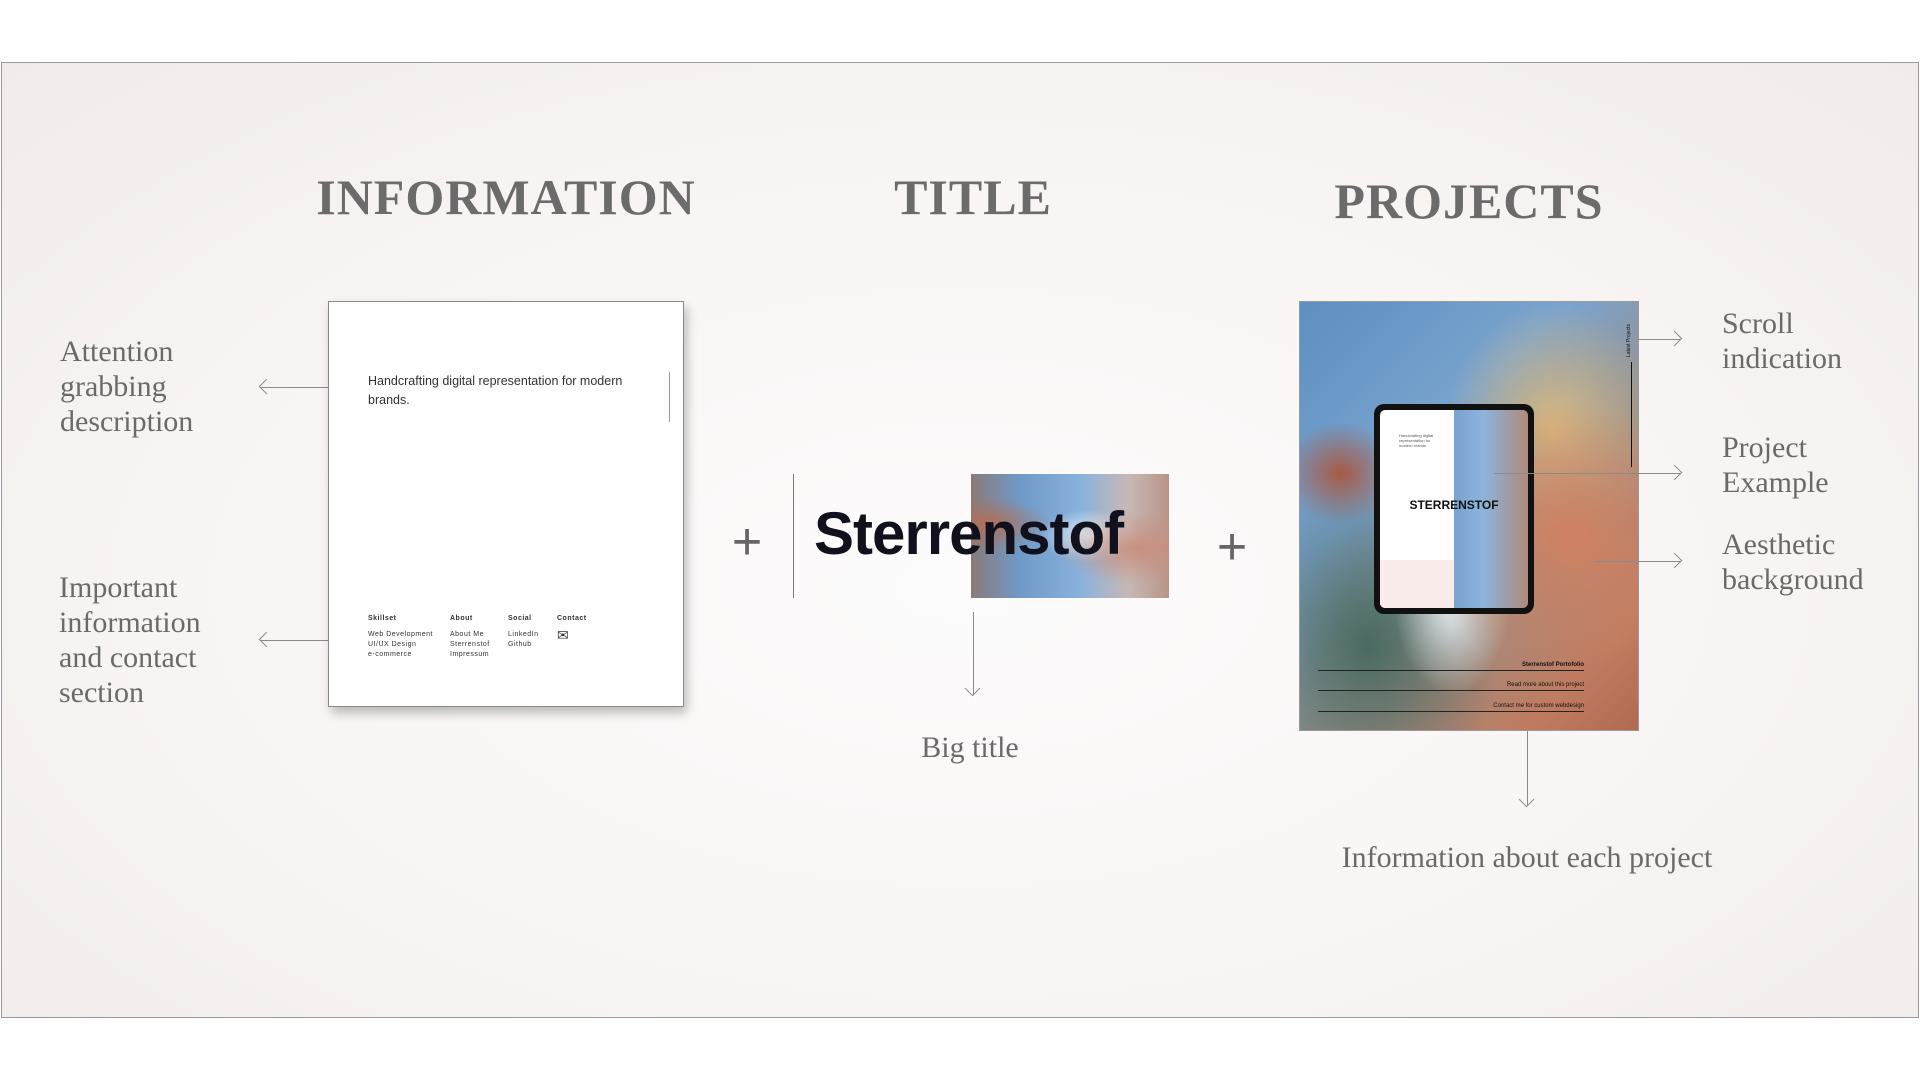  What do you see at coordinates (409, 655) in the screenshot?
I see `column-item: e-commerce` at bounding box center [409, 655].